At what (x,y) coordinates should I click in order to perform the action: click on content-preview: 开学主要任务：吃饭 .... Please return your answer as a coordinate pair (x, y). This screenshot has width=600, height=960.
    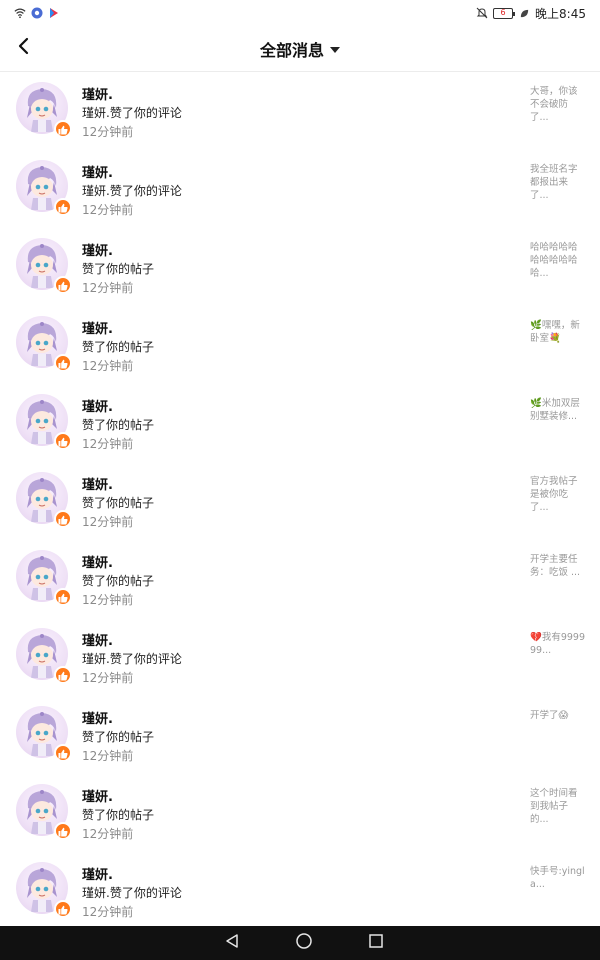
    Looking at the image, I should click on (558, 566).